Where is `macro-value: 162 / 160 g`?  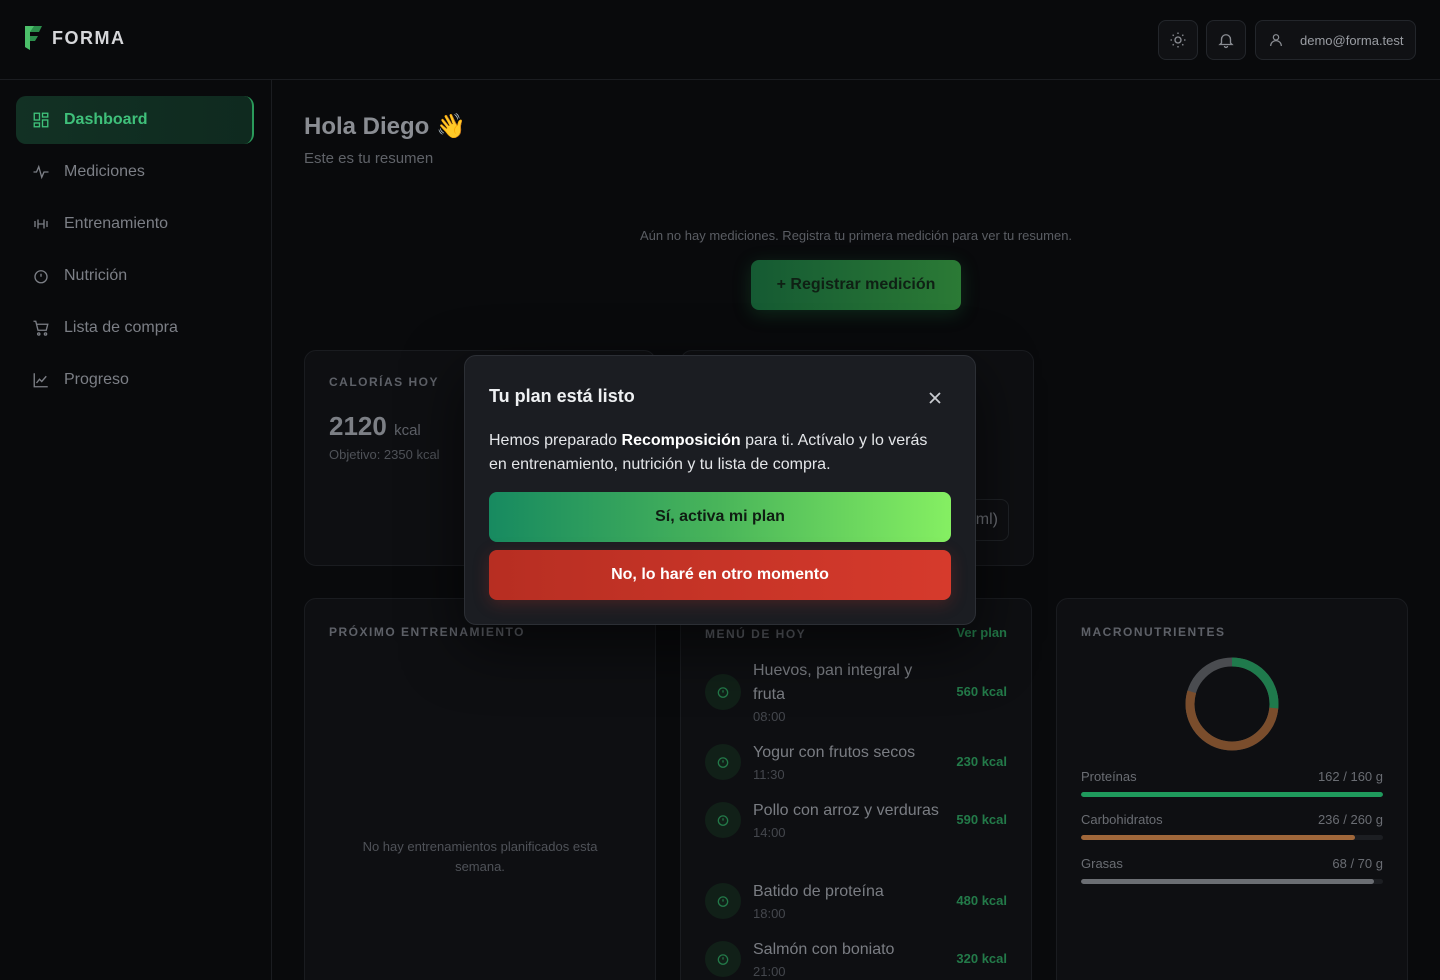 macro-value: 162 / 160 g is located at coordinates (1350, 776).